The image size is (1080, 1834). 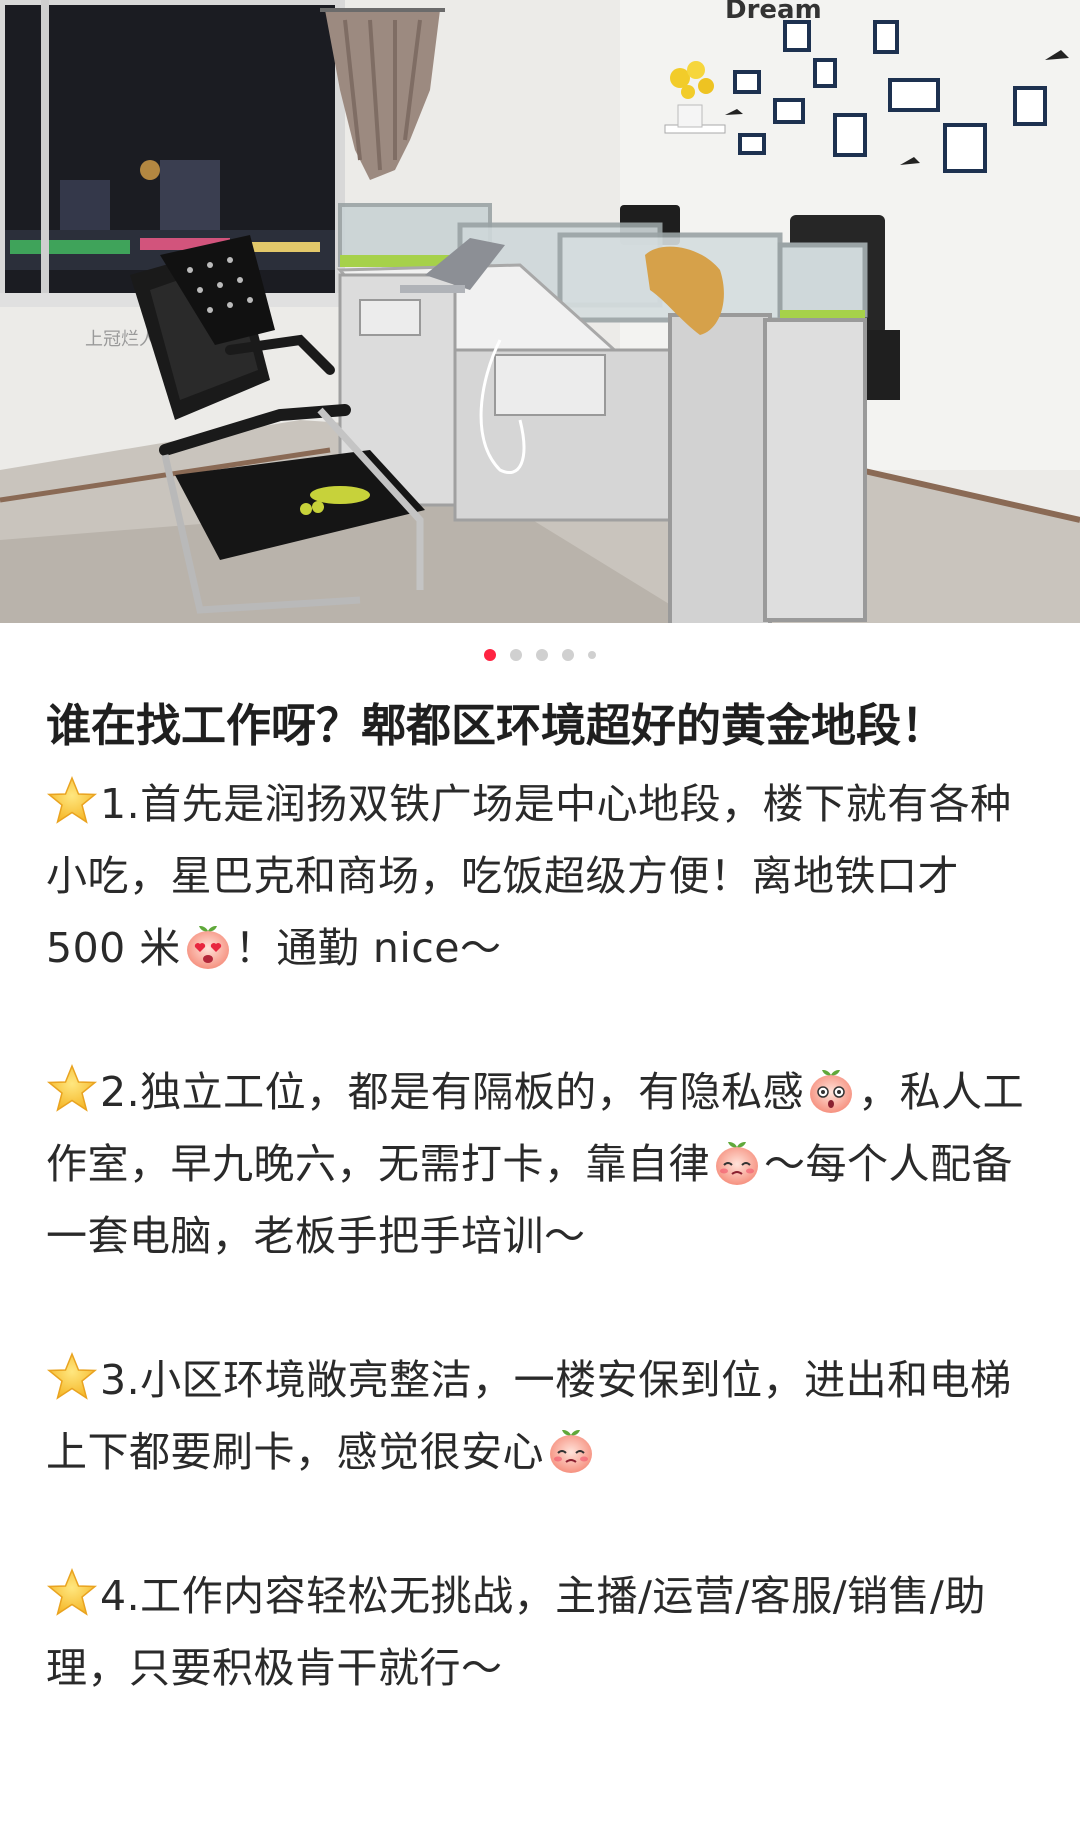 What do you see at coordinates (529, 1416) in the screenshot?
I see `paragraph-text: 3.小区环境敞亮整洁，一楼安保到位，进出和电梯上下都要刷卡，感觉很安心` at bounding box center [529, 1416].